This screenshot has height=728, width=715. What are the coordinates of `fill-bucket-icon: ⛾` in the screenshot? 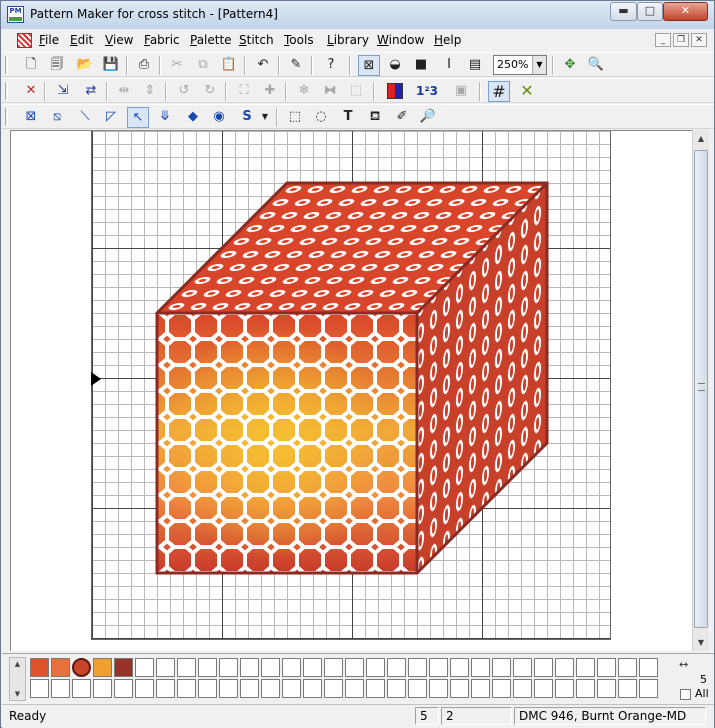 It's located at (375, 117).